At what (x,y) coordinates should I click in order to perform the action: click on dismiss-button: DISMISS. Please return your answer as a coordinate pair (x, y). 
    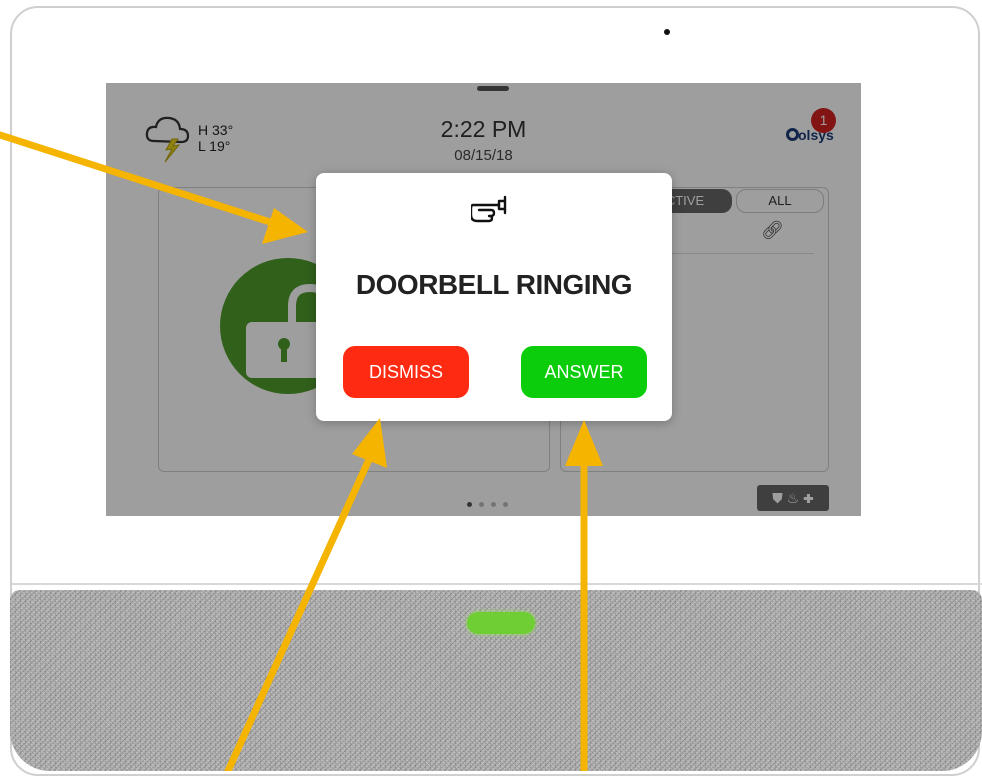
    Looking at the image, I should click on (406, 372).